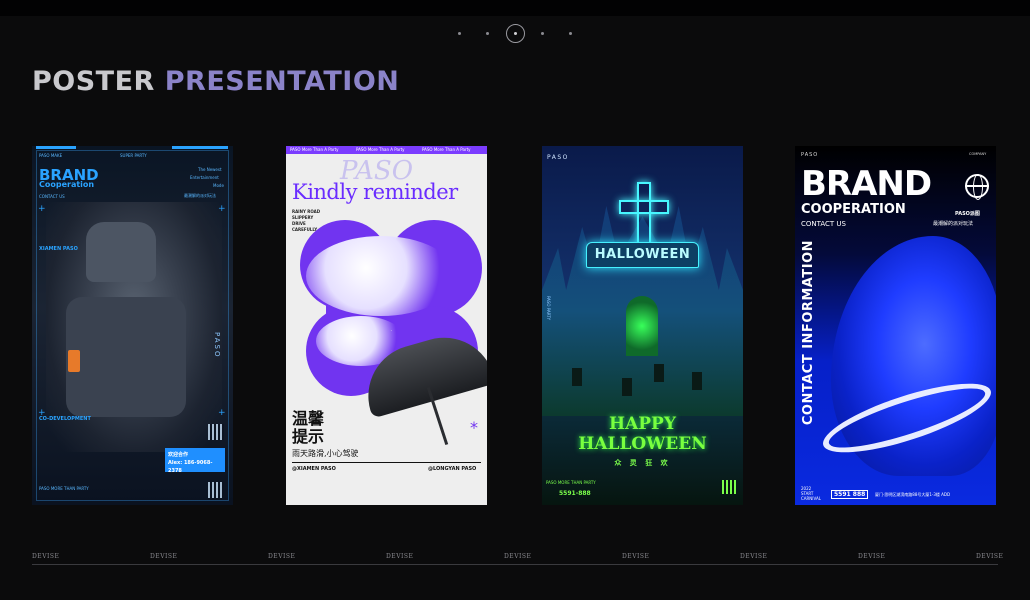 The width and height of the screenshot is (1030, 600). I want to click on poster-paso-vertical: PASO, so click(217, 345).